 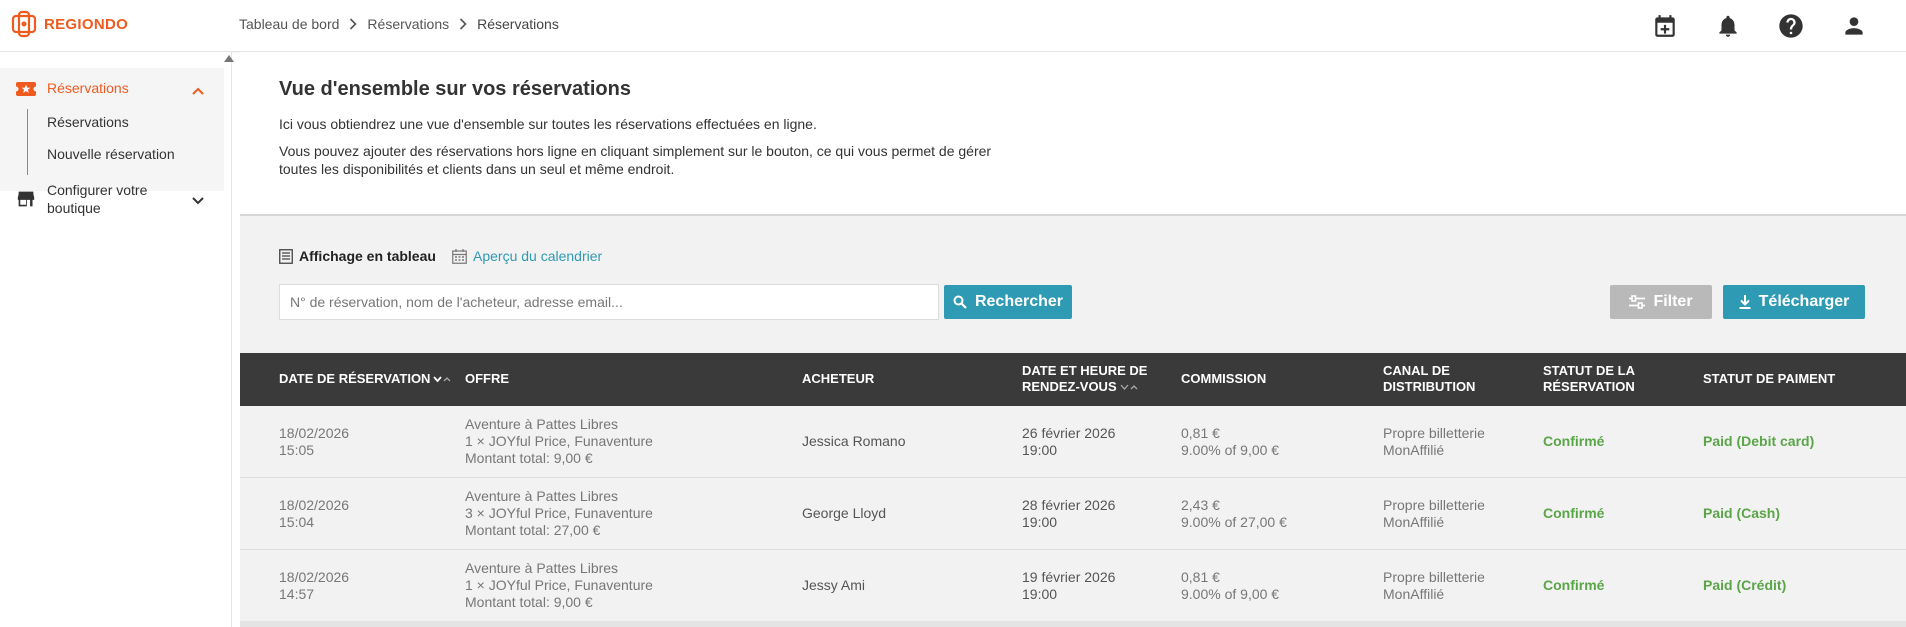 I want to click on tab-table-view: Affichage en tableau, so click(x=357, y=256).